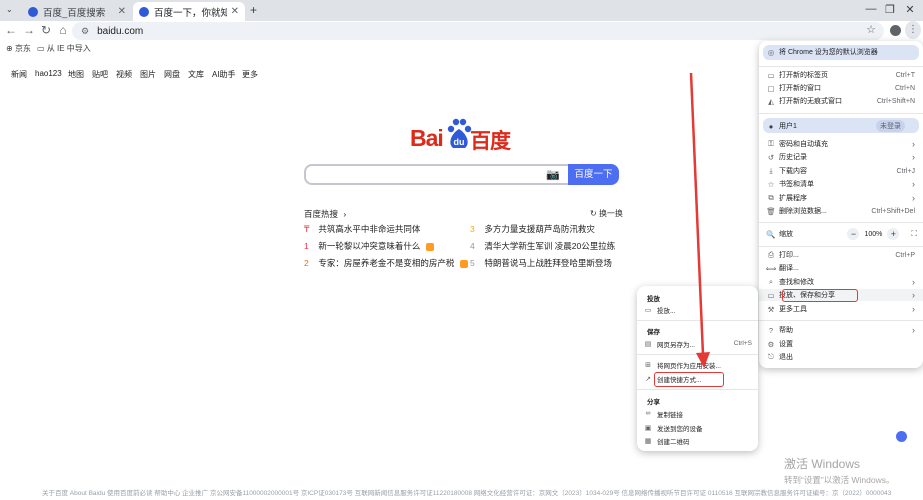 This screenshot has width=923, height=500. I want to click on camera-icon: 📷, so click(553, 174).